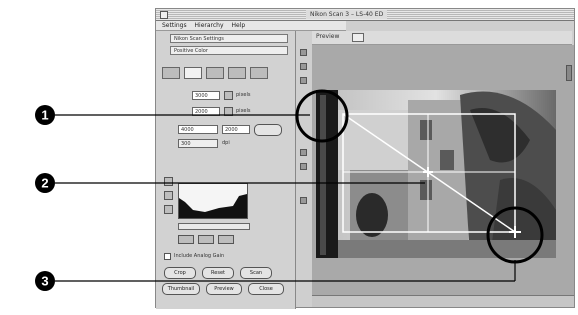 This screenshot has height=315, width=578. I want to click on callout-badge-1: 1, so click(45, 115).